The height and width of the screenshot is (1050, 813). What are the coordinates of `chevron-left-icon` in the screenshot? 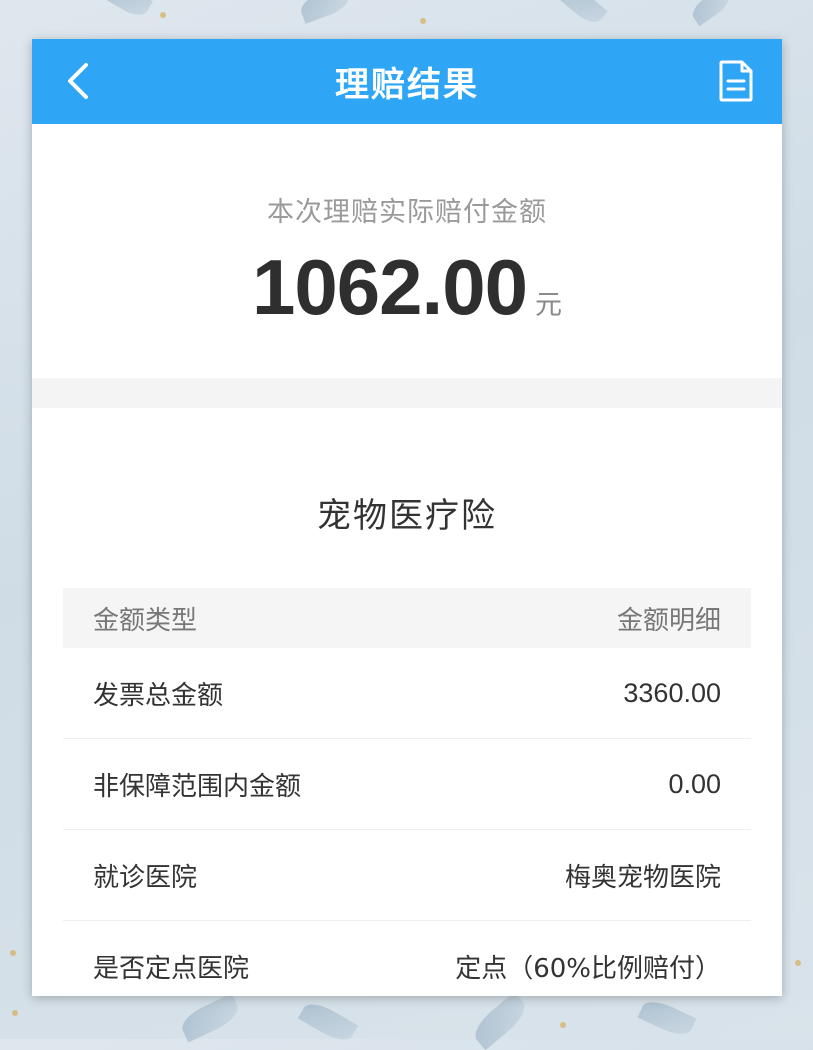 It's located at (78, 81).